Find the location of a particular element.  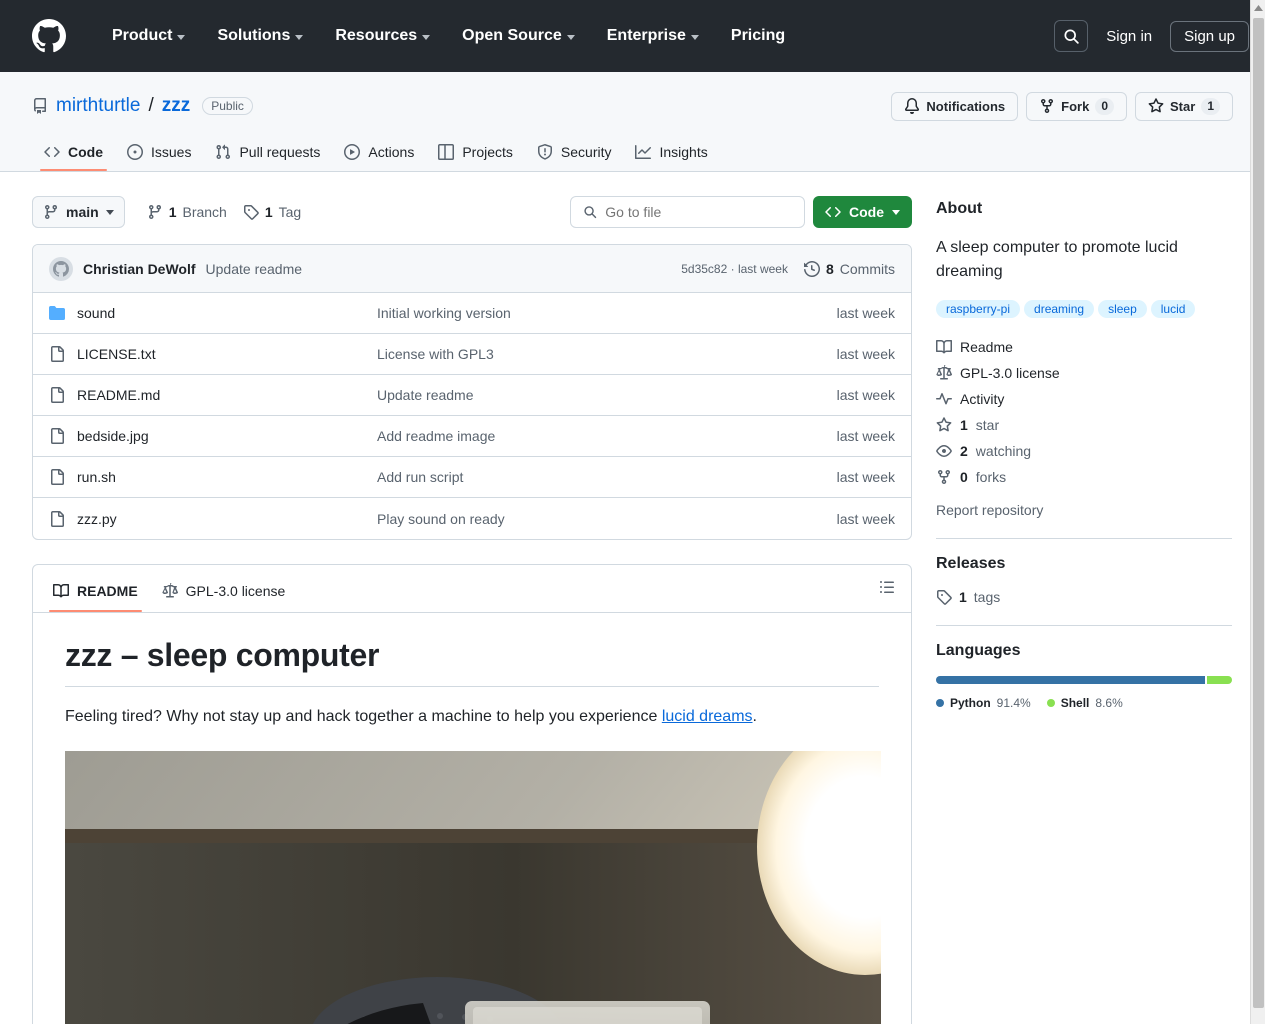

file-name: zzz.py is located at coordinates (227, 519).